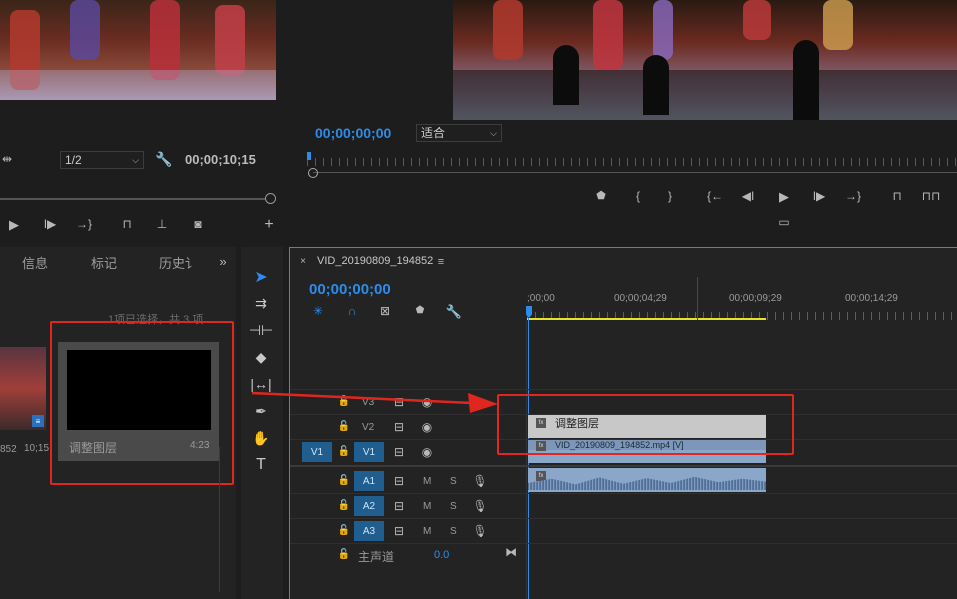  Describe the element at coordinates (142, 403) in the screenshot. I see `annotation-box-project` at that location.